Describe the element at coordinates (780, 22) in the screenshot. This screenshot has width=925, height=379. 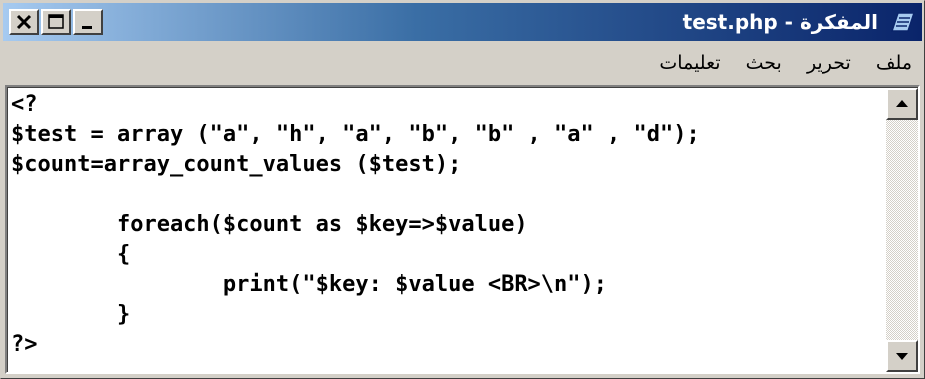
I see `window-title: test.php - المفكرة` at that location.